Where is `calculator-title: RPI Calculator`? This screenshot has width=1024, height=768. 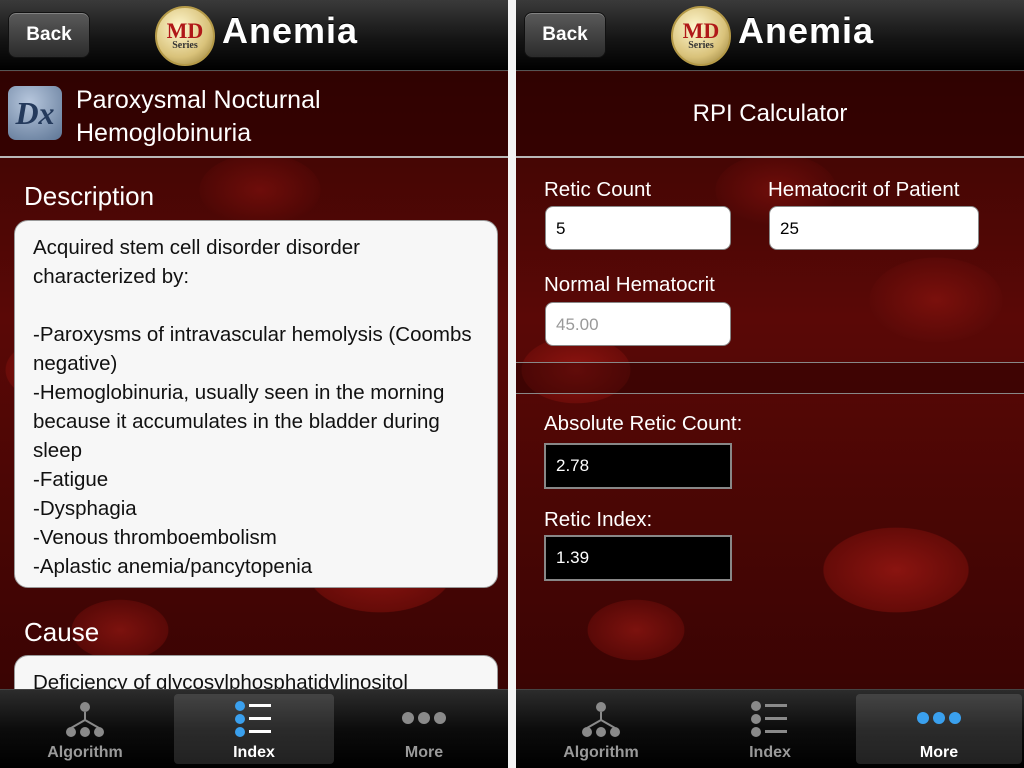
calculator-title: RPI Calculator is located at coordinates (770, 113).